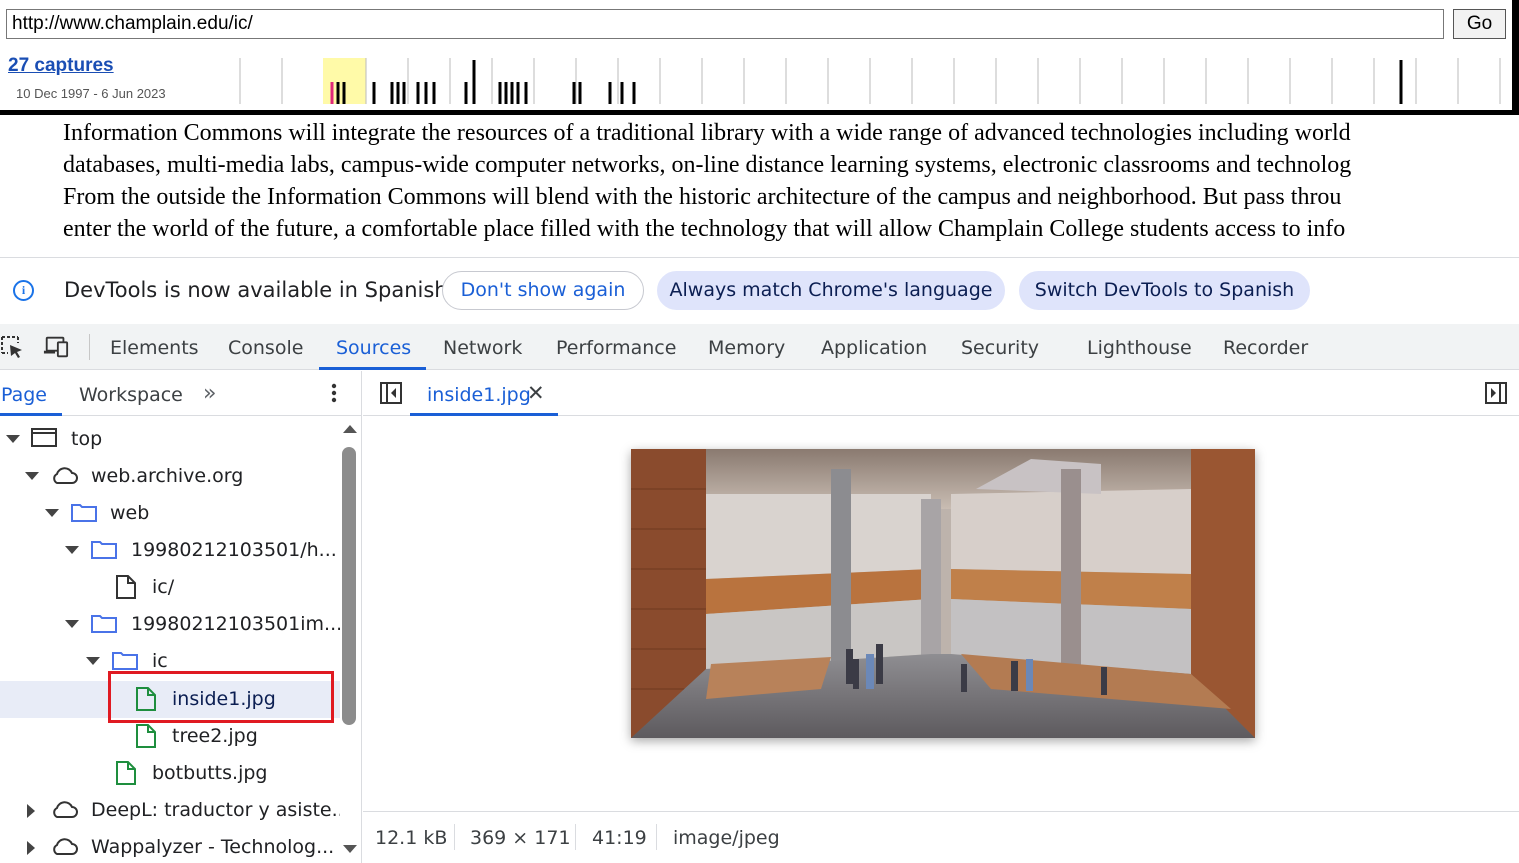 The width and height of the screenshot is (1519, 863). I want to click on tab-memory: Memory, so click(746, 348).